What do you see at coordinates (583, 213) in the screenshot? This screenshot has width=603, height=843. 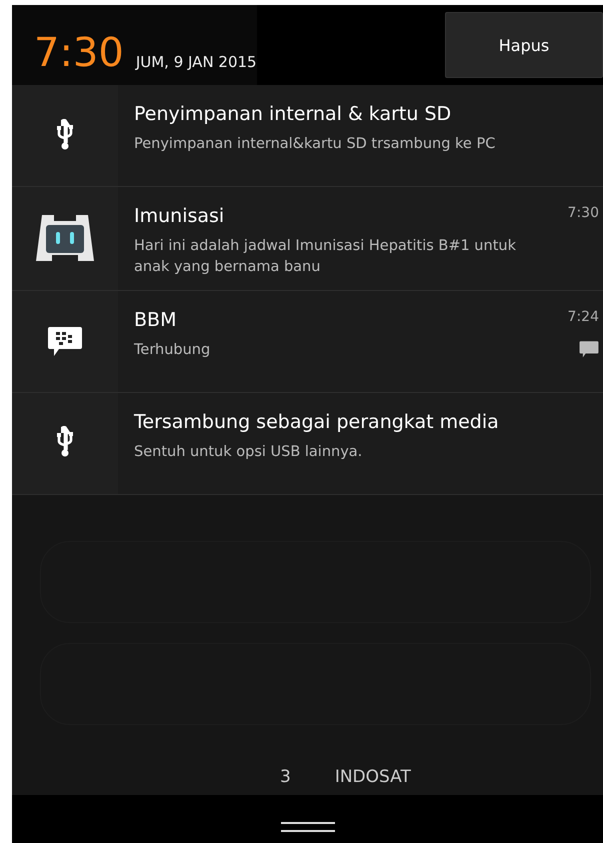 I see `notification-time: 7:30` at bounding box center [583, 213].